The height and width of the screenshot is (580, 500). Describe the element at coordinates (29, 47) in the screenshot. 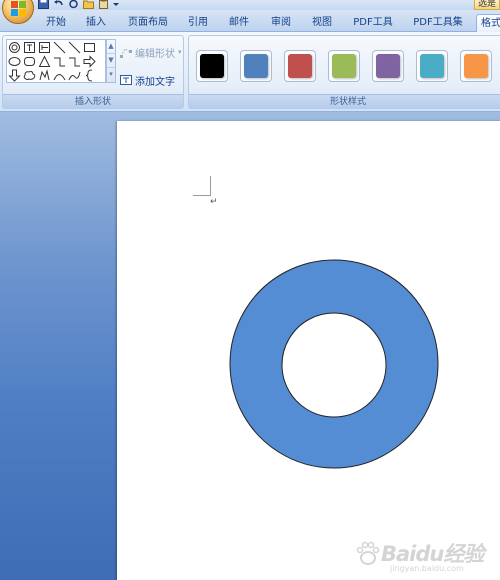

I see `textbox-shape-icon` at that location.